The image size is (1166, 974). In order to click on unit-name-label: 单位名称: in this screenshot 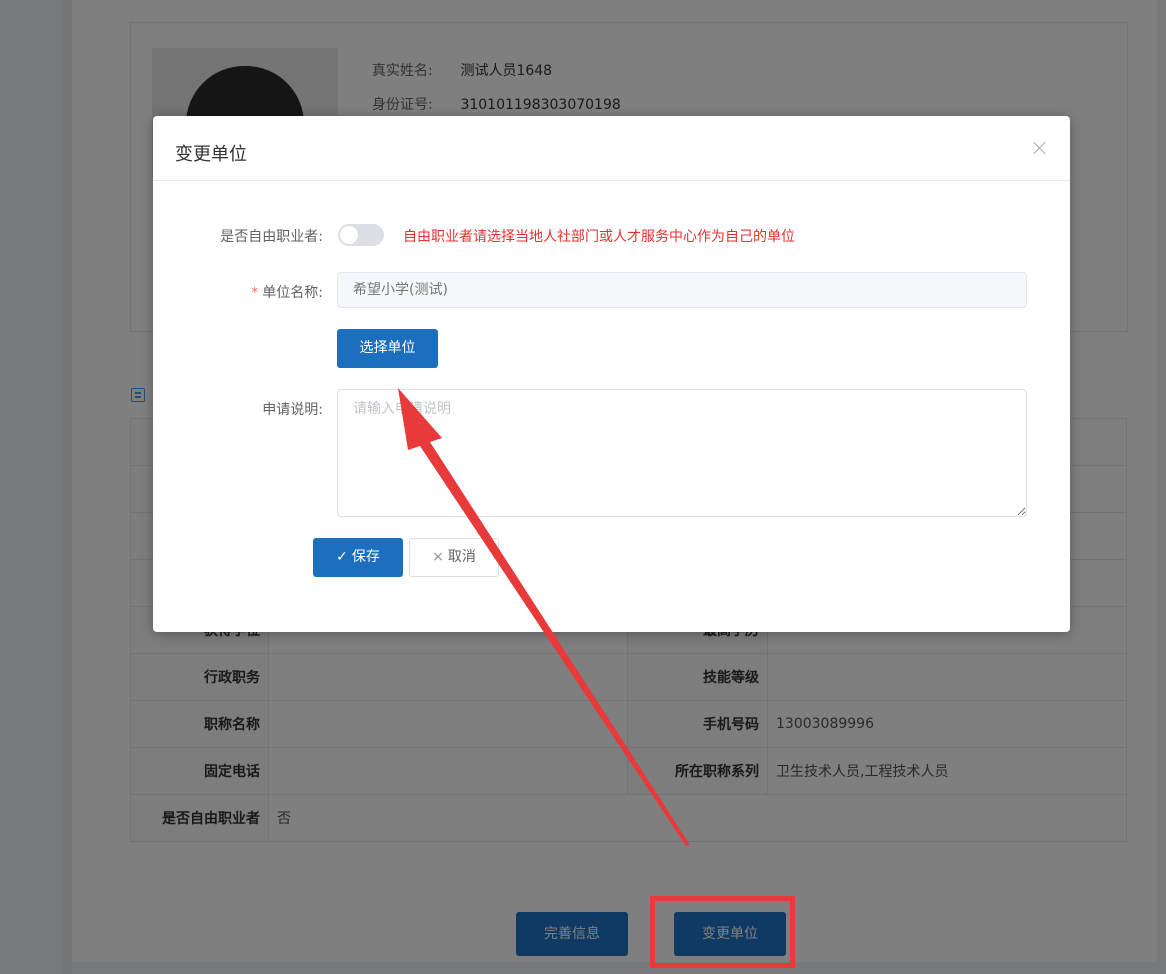, I will do `click(292, 293)`.